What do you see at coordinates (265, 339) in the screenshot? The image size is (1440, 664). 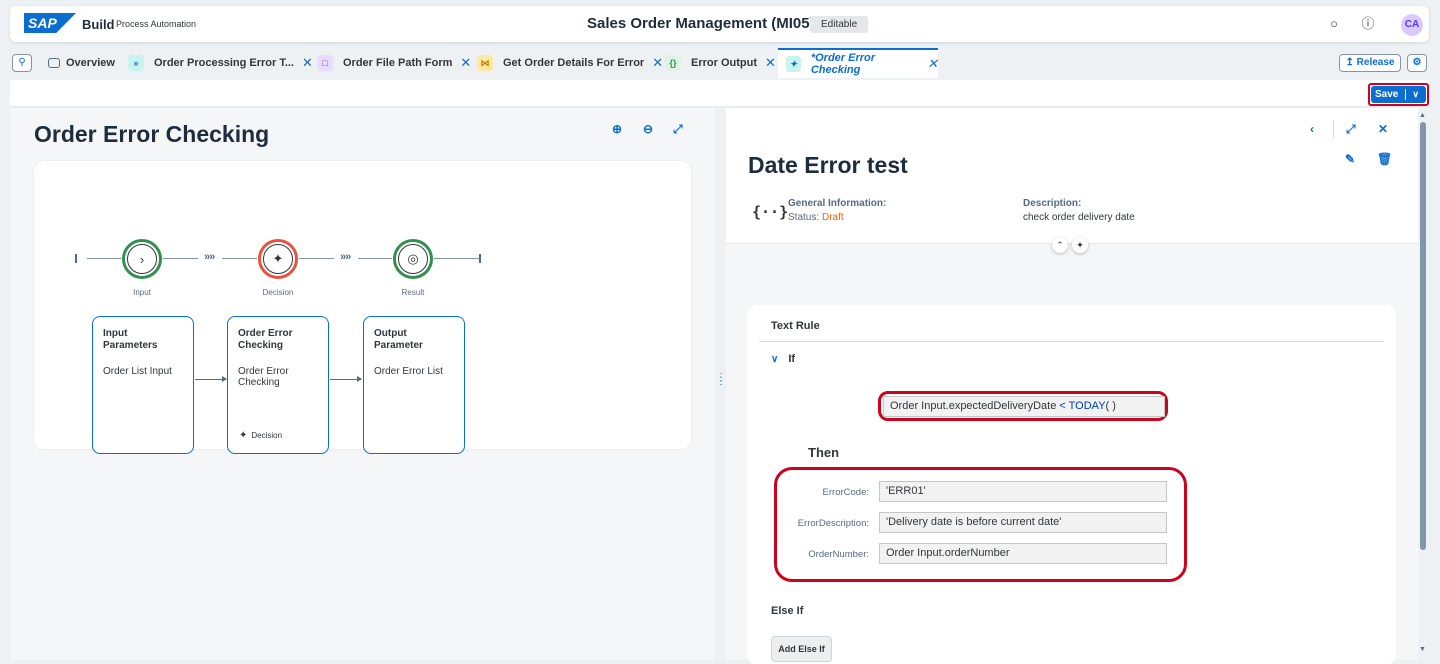 I see `node-title: Order Error Checking` at bounding box center [265, 339].